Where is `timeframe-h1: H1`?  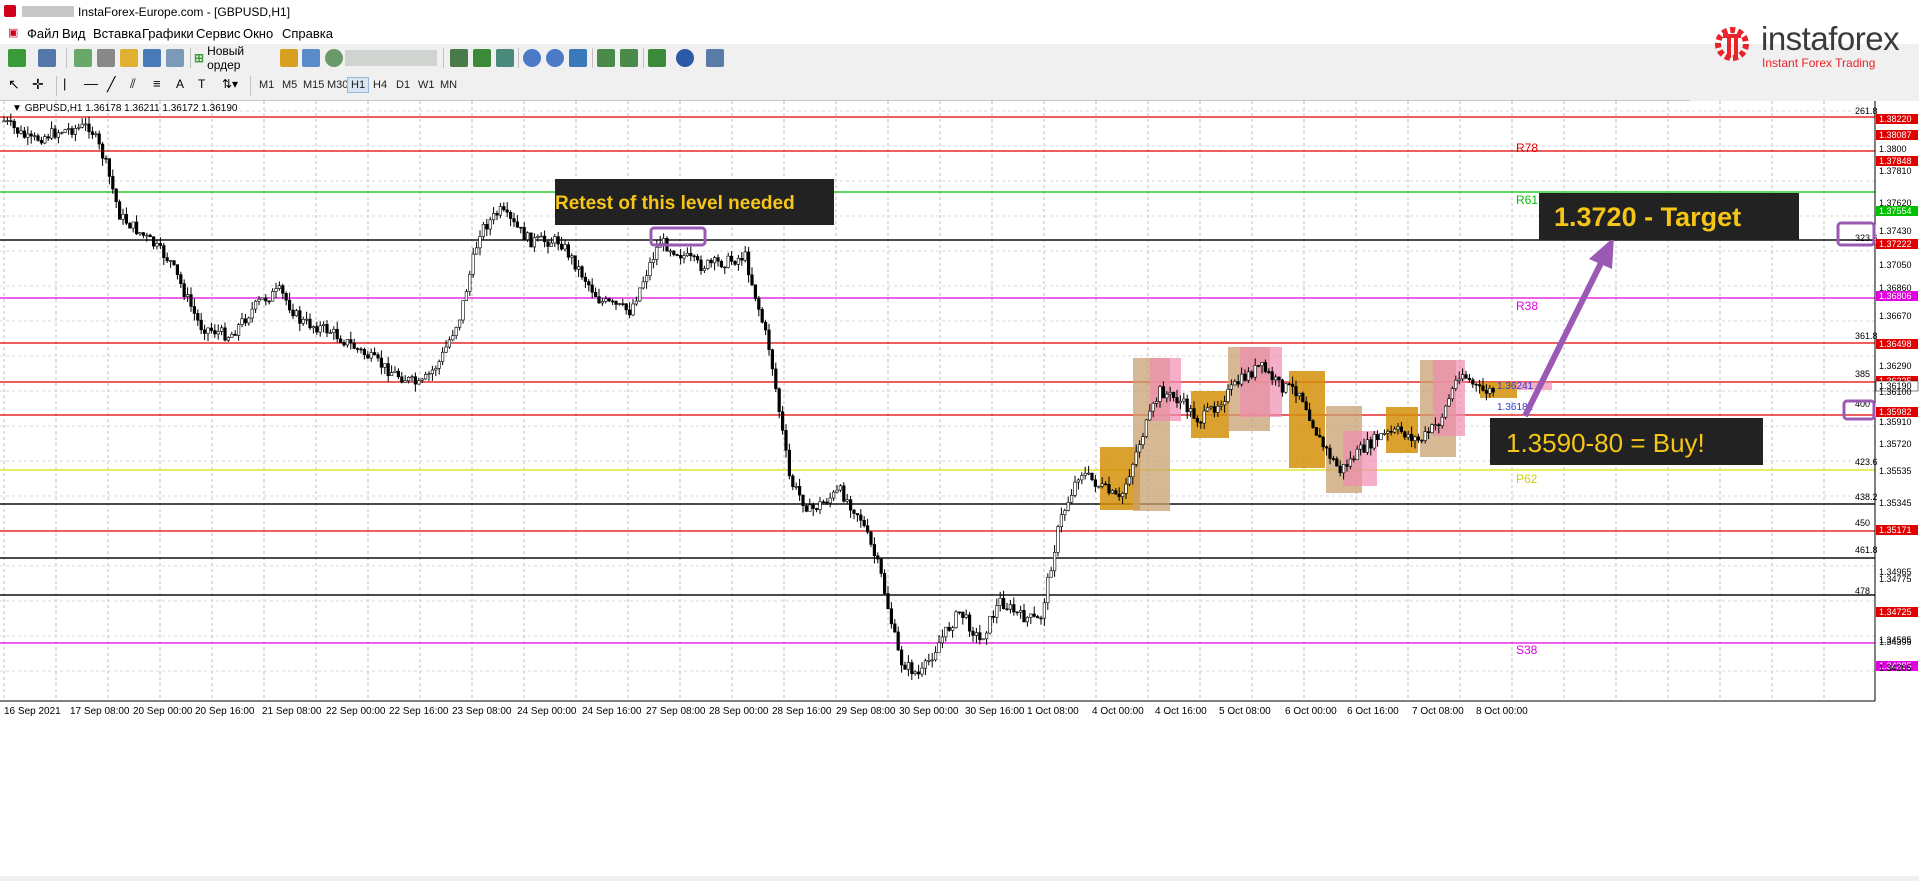
timeframe-h1: H1 is located at coordinates (358, 85).